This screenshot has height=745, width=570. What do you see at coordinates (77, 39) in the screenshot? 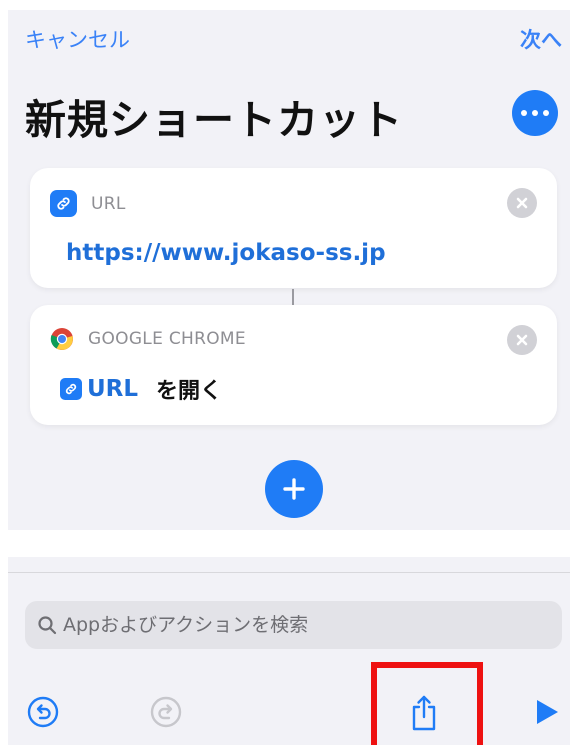
I see `cancel-button: キャンセル` at bounding box center [77, 39].